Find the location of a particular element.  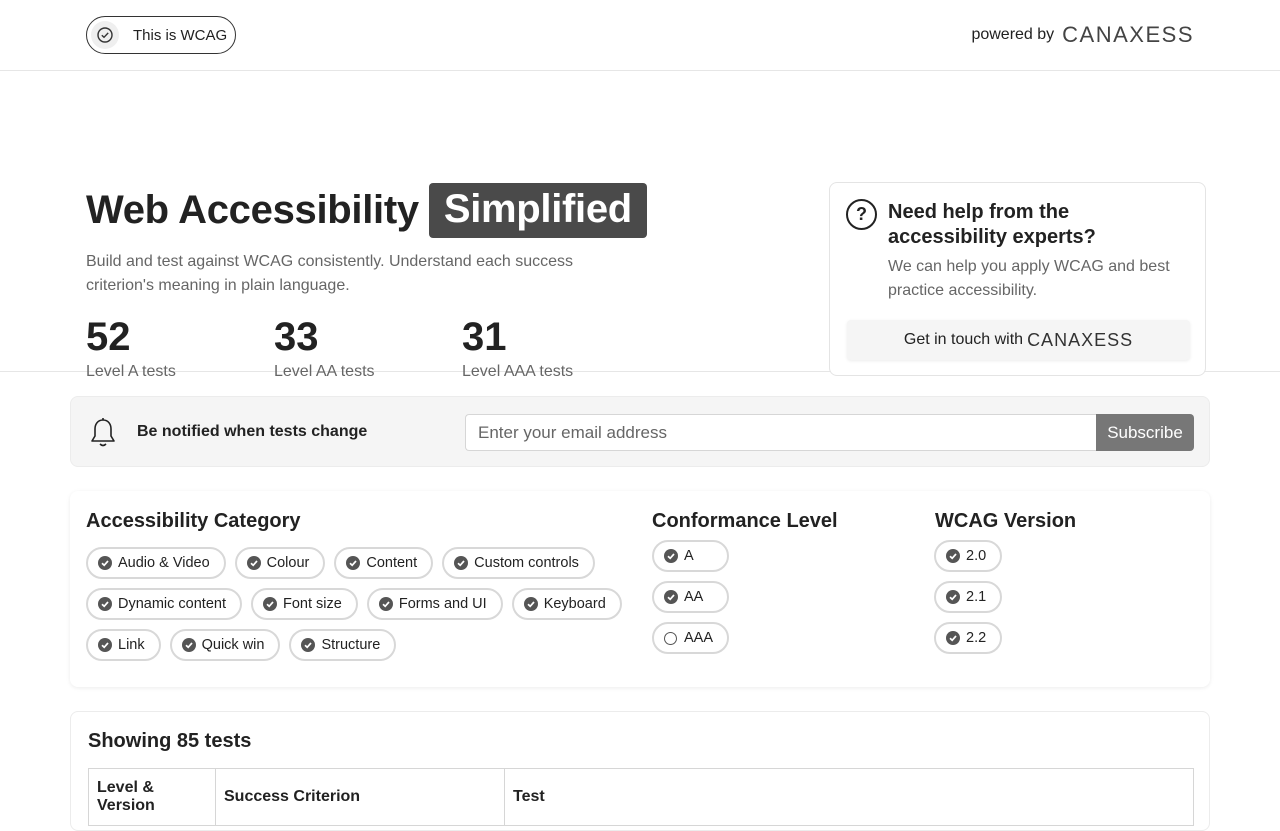

page-title: Web Accessibility Simplified is located at coordinates (366, 210).